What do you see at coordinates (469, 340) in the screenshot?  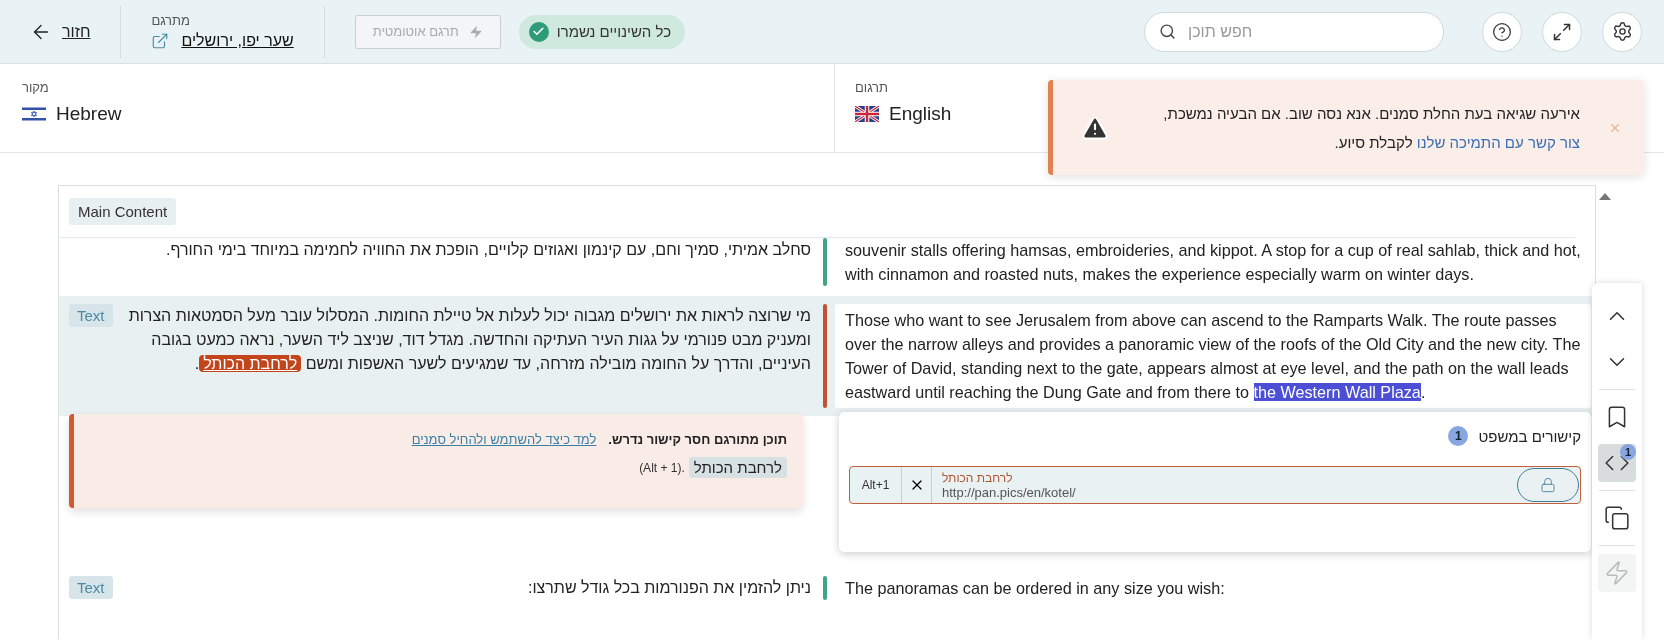 I see `source-text: מי שרוצה לראות את ירושלים מגבוה יכול לעלות אל טיילת החומות. המסלול עובר מעל הסמטאות הצרות ומעניק מבט פנורמי על גגות העיר העתיקה והחדשה. מגדל דוד, שניצב ליד השער, נראה כמעט בגובה העיניים, והדרך על החומה מובילה מזרחה, עד שמגיעים לשער האשפות ומשם לרחבת הכותל .` at bounding box center [469, 340].